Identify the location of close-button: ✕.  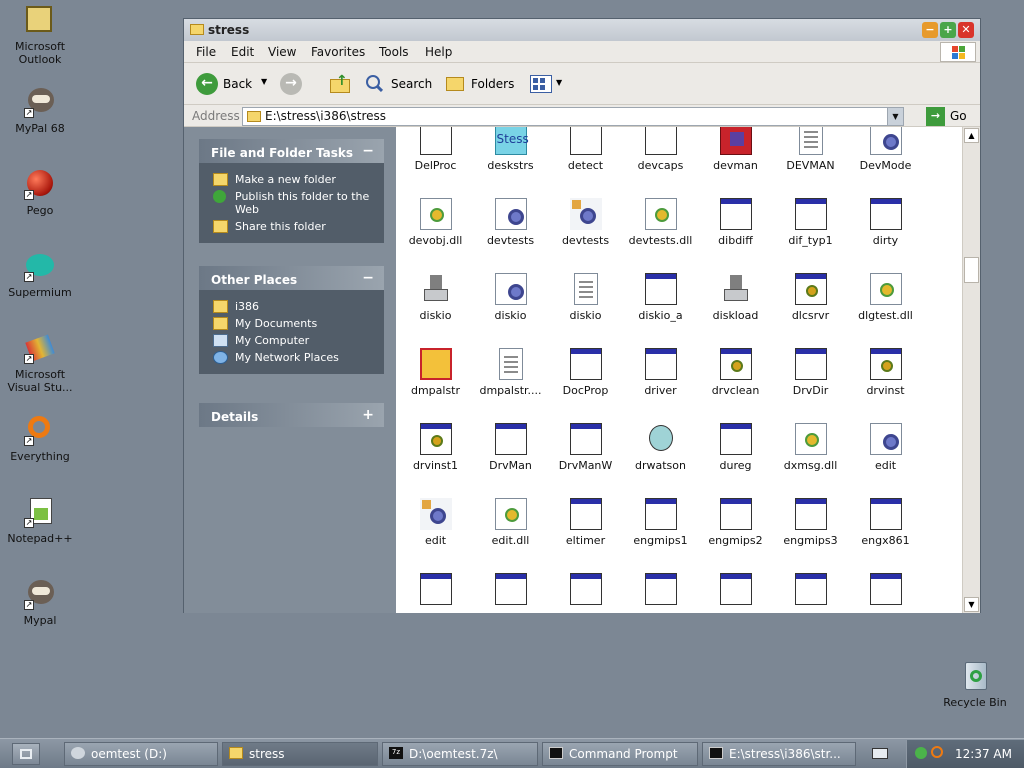
(966, 30).